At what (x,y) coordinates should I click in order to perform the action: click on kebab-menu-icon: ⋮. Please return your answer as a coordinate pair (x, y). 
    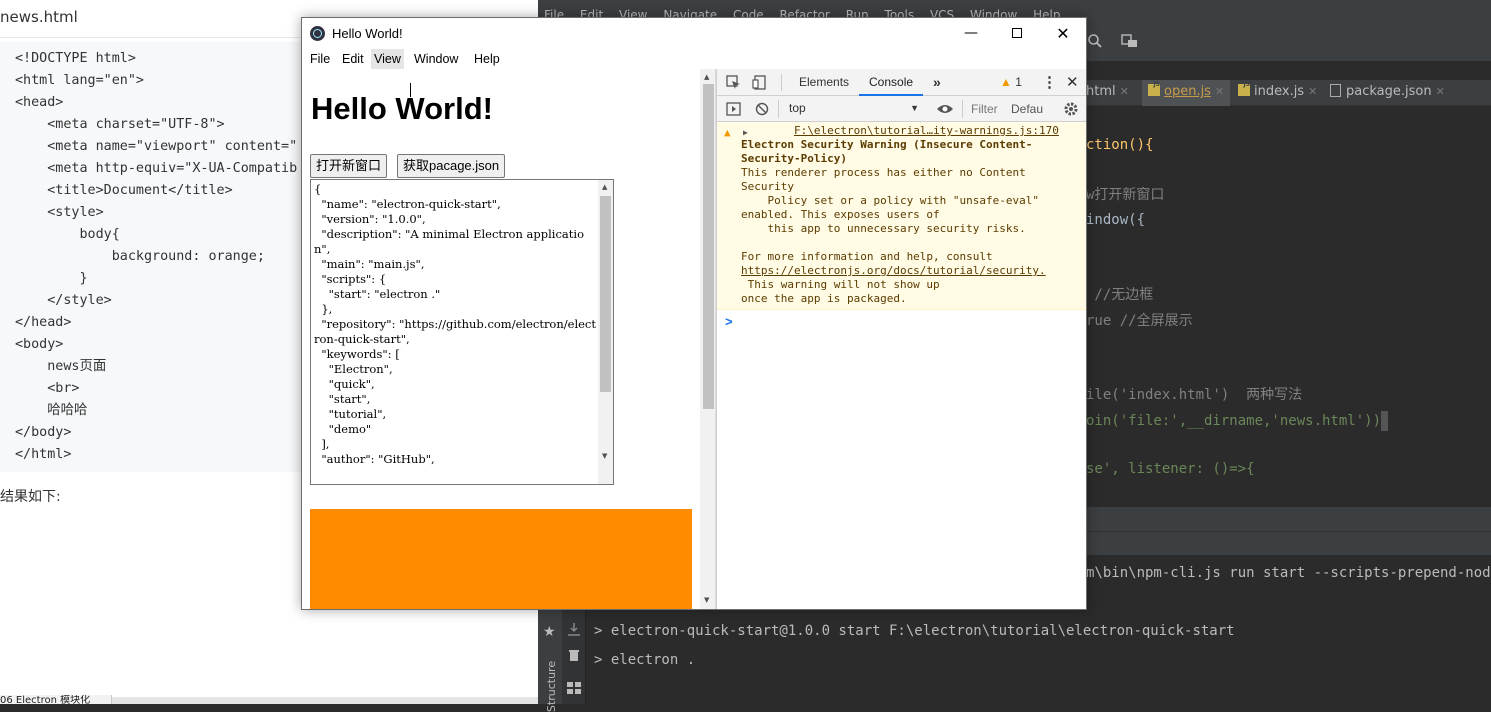
    Looking at the image, I should click on (1049, 82).